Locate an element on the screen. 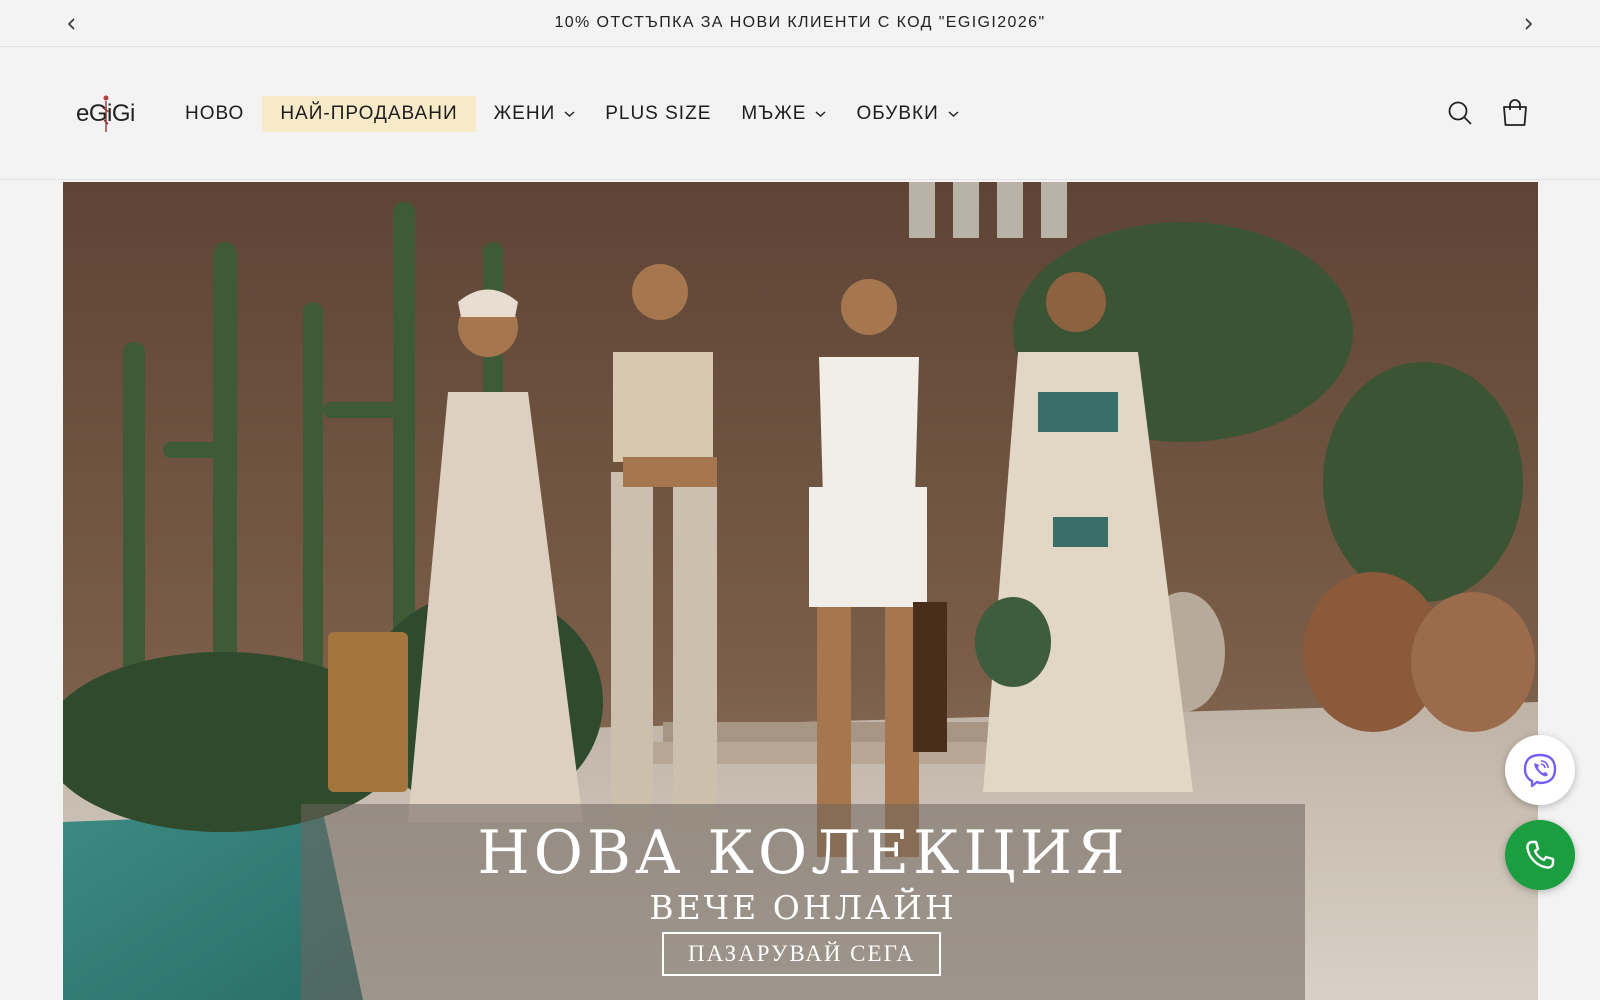  nav-label: ОБУВКИ is located at coordinates (897, 113).